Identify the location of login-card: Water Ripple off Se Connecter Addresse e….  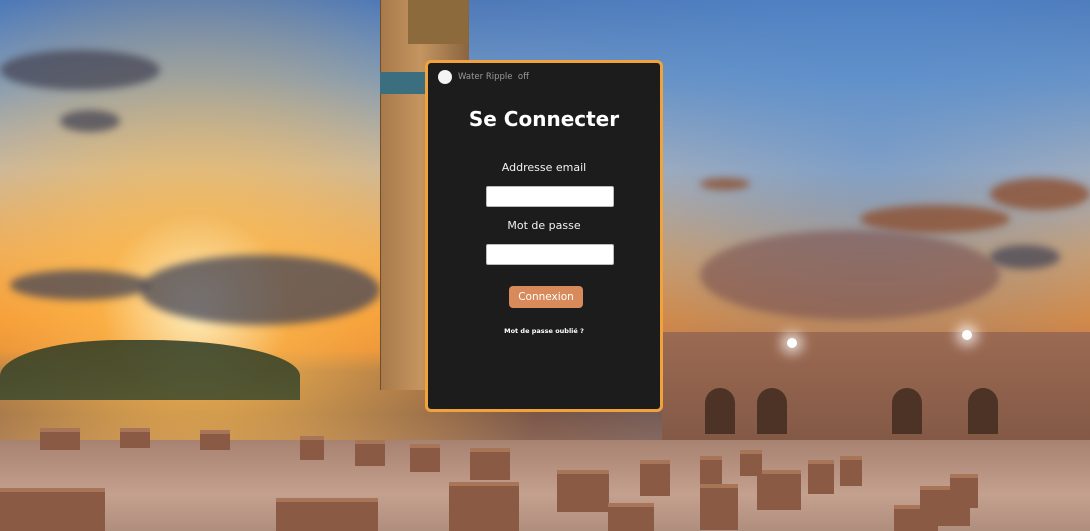
(544, 236).